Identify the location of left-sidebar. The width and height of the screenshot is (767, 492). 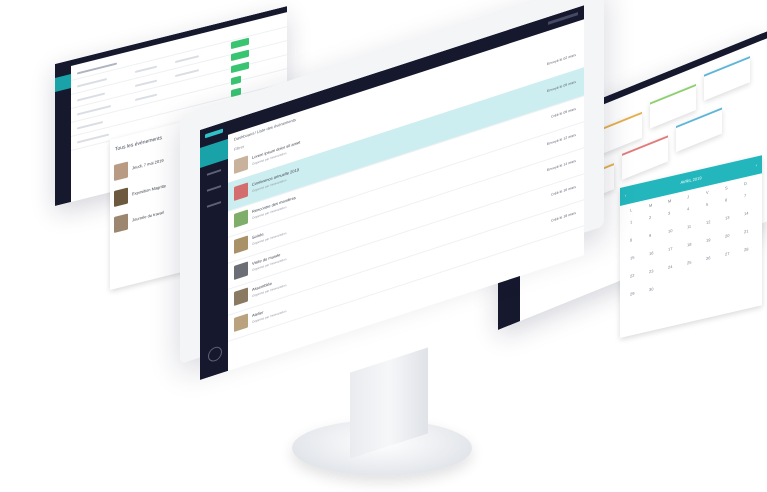
(63, 133).